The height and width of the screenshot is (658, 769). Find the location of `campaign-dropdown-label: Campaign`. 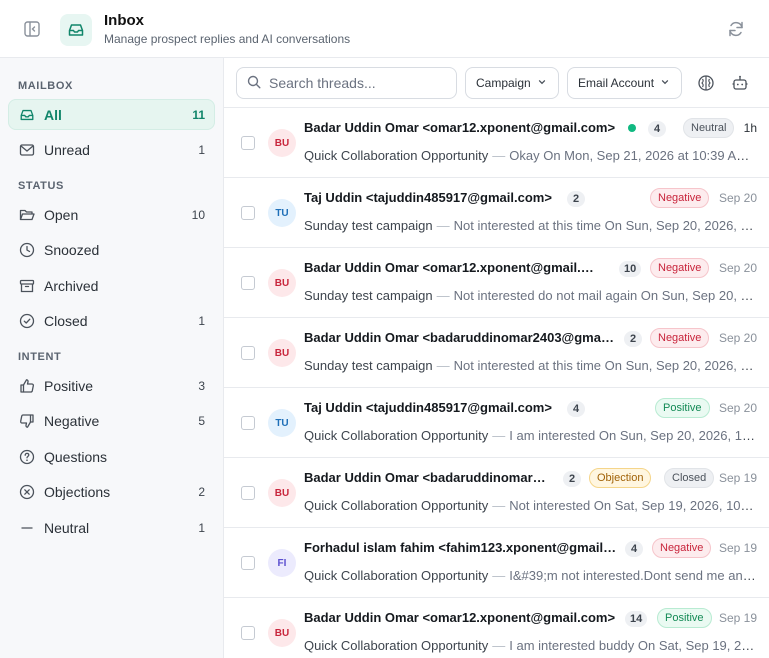

campaign-dropdown-label: Campaign is located at coordinates (503, 83).